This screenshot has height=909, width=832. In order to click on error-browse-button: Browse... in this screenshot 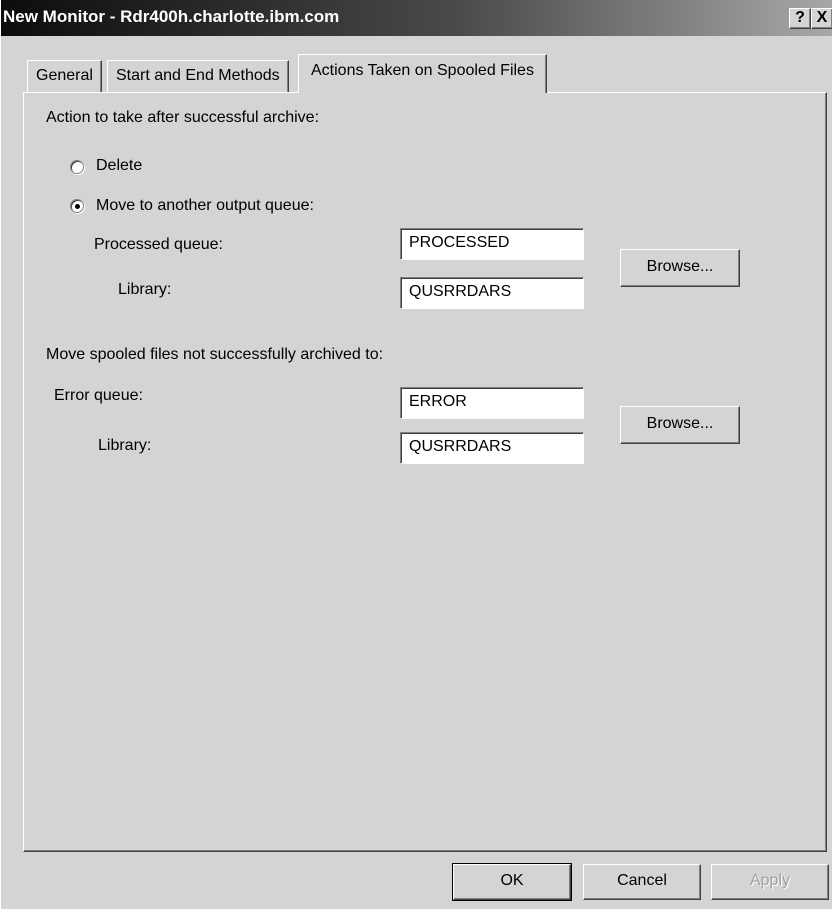, I will do `click(680, 425)`.